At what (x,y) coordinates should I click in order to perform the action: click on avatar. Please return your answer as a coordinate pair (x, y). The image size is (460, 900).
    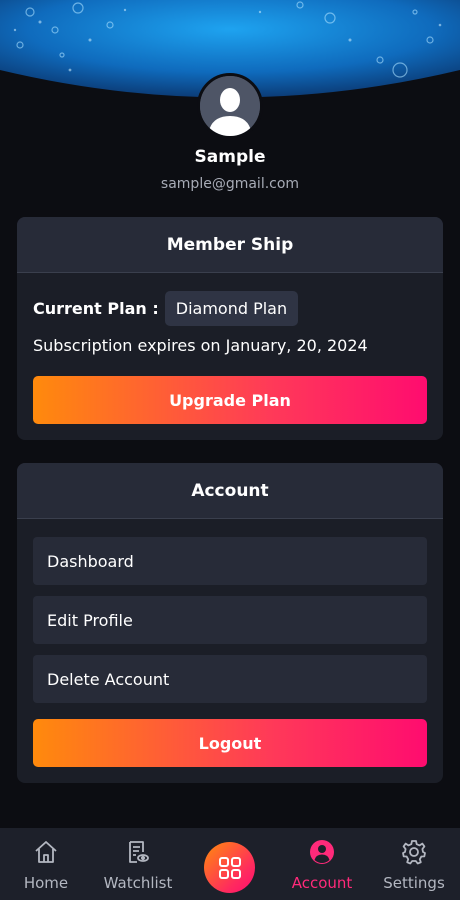
    Looking at the image, I should click on (230, 106).